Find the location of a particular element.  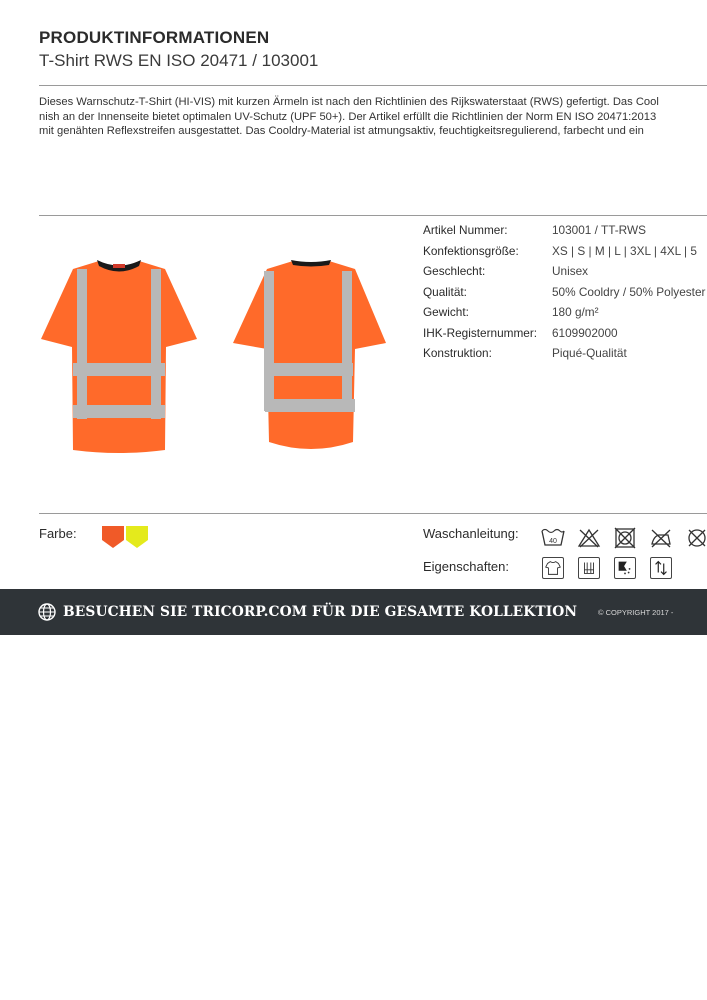

spec-value: 180 g/m² is located at coordinates (575, 312).